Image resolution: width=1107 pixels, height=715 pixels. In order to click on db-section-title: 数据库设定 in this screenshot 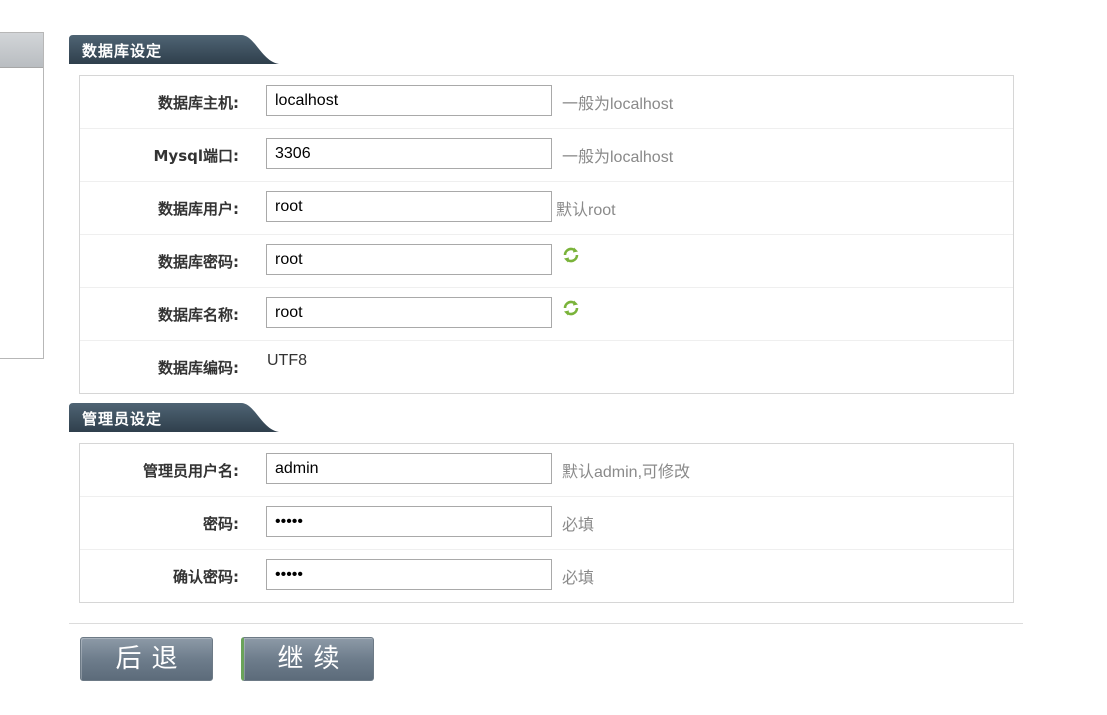, I will do `click(122, 51)`.